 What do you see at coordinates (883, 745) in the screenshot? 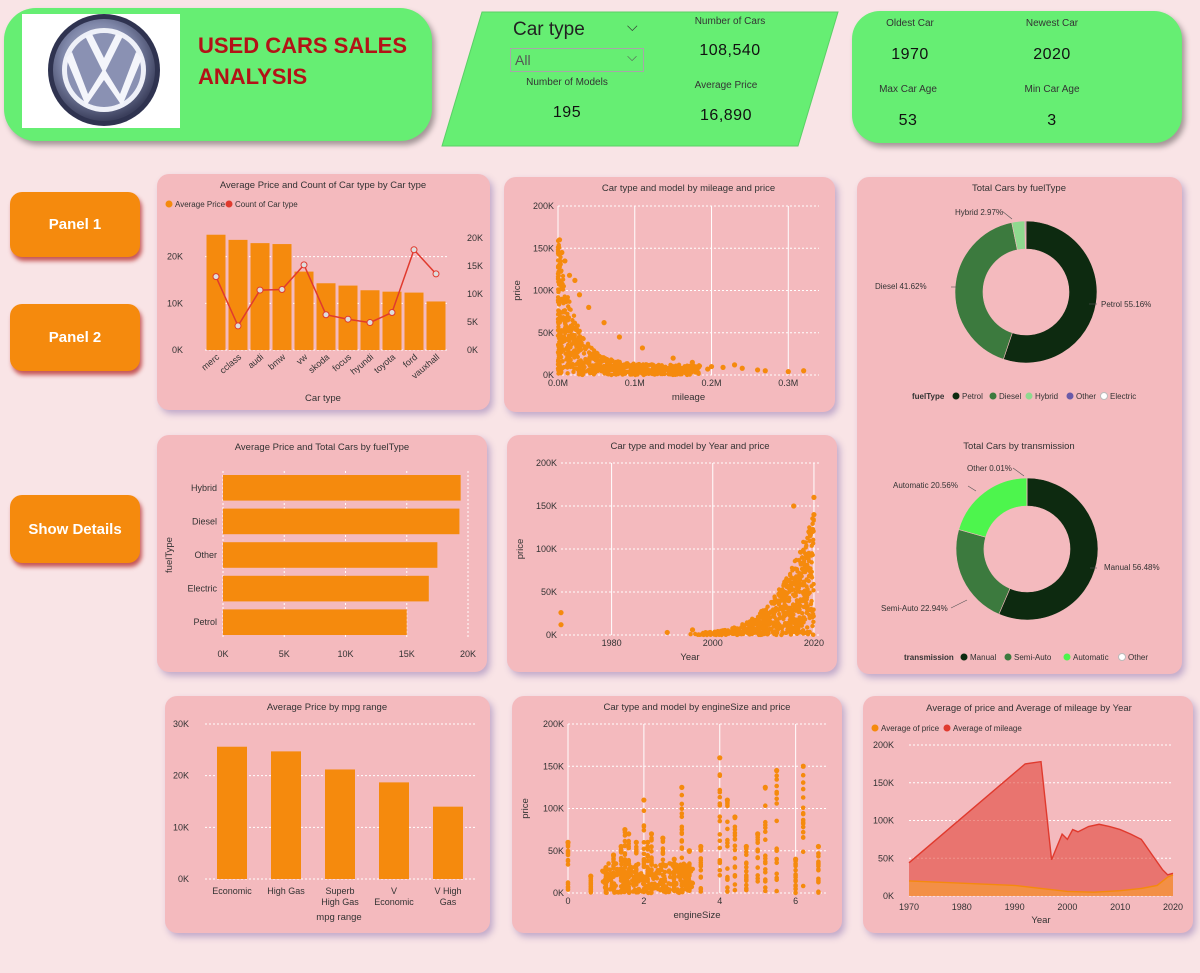
I see `y-tick-label: 200K` at bounding box center [883, 745].